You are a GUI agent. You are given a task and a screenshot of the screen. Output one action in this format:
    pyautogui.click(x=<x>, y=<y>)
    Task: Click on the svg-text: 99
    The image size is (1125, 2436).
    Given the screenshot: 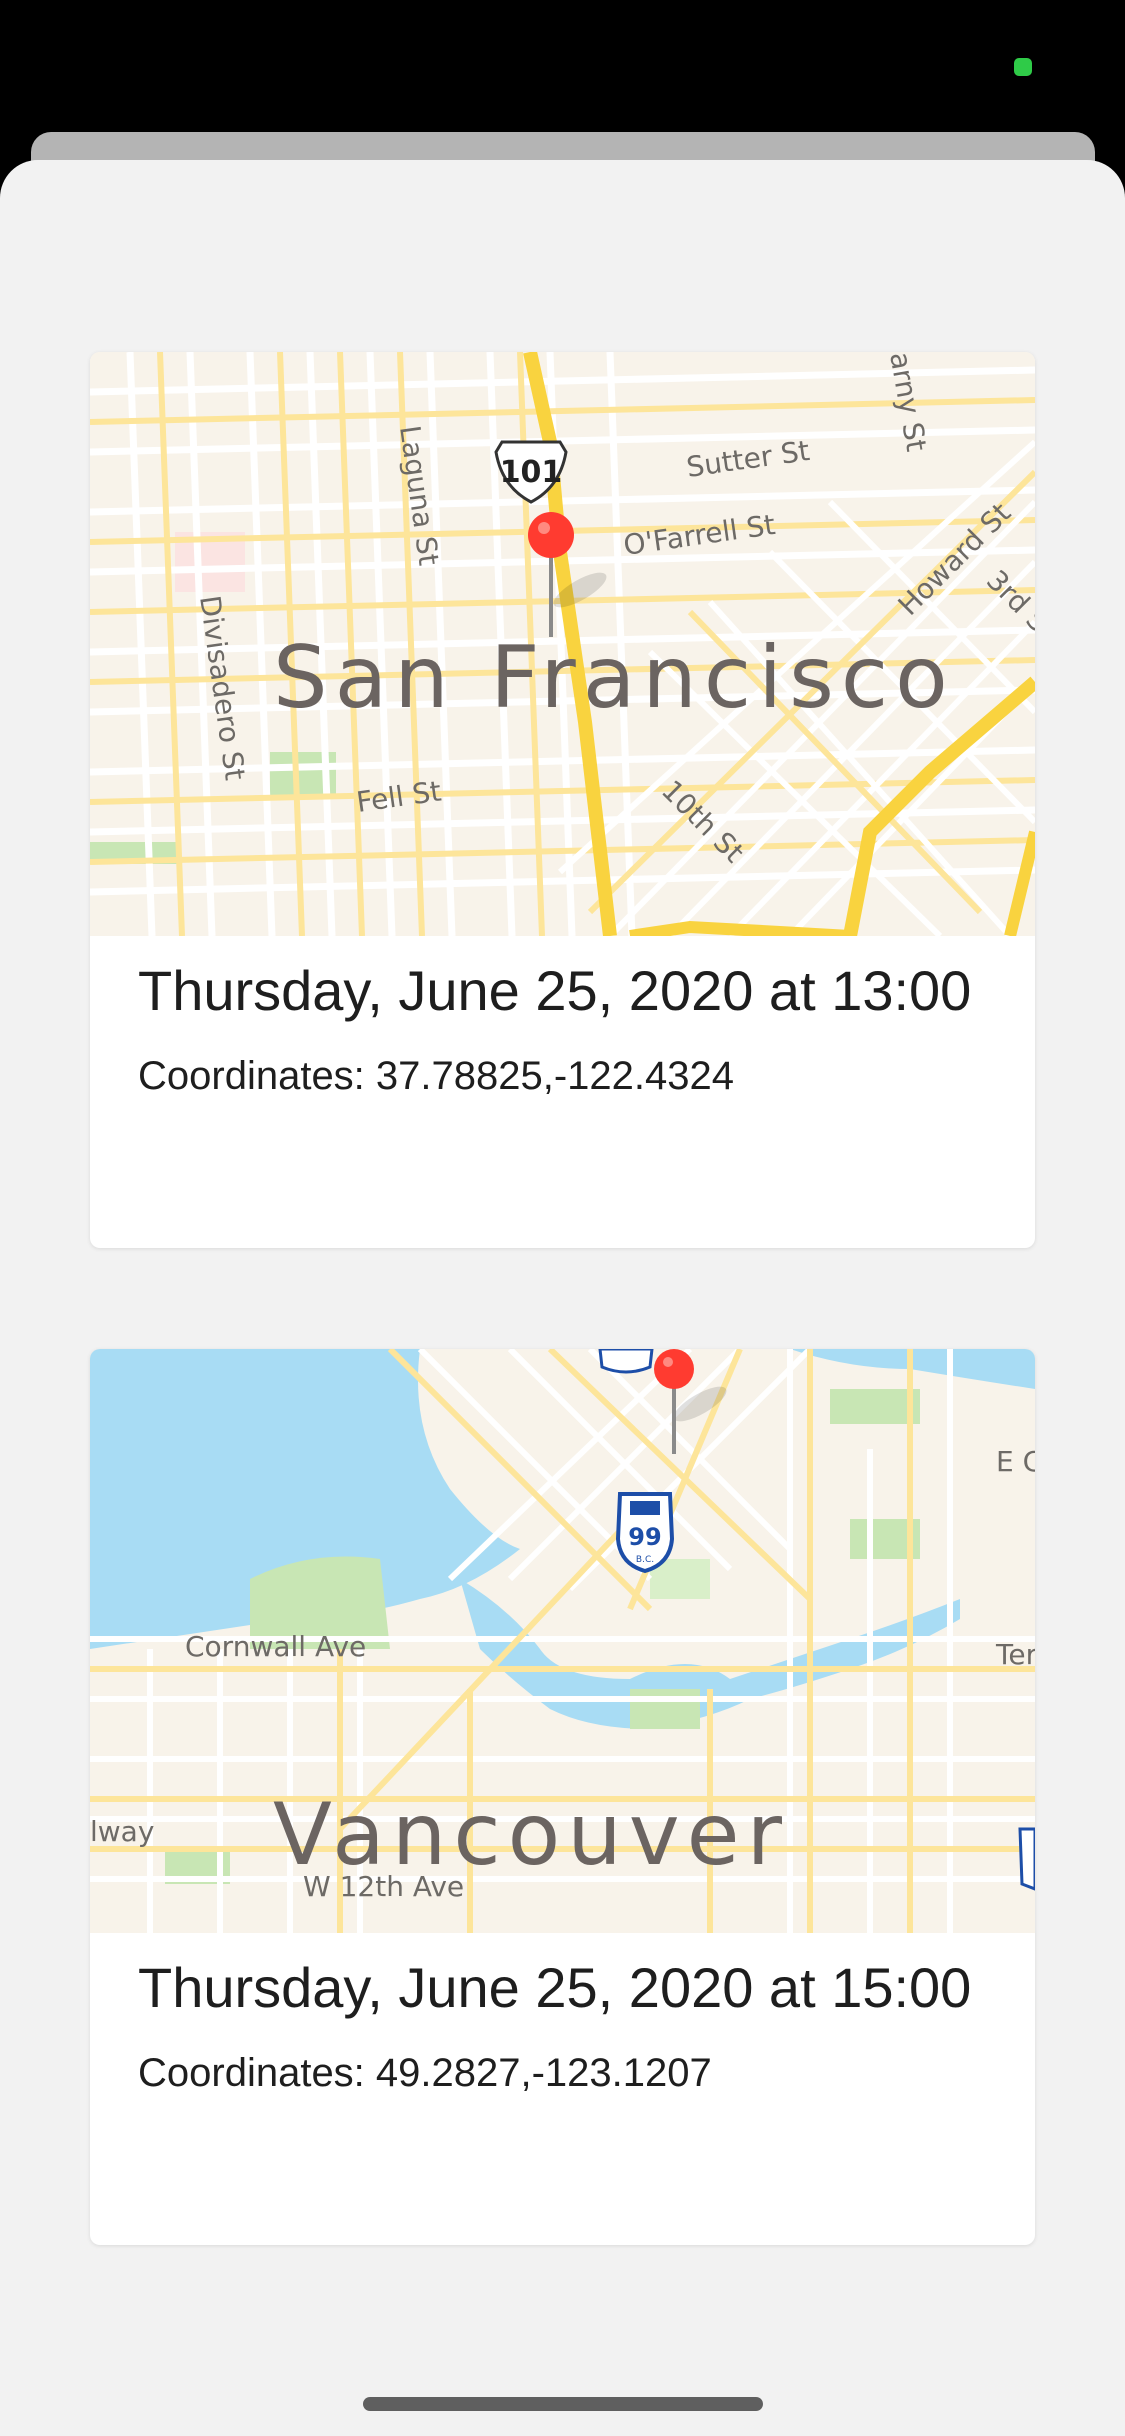 What is the action you would take?
    pyautogui.click(x=644, y=1537)
    